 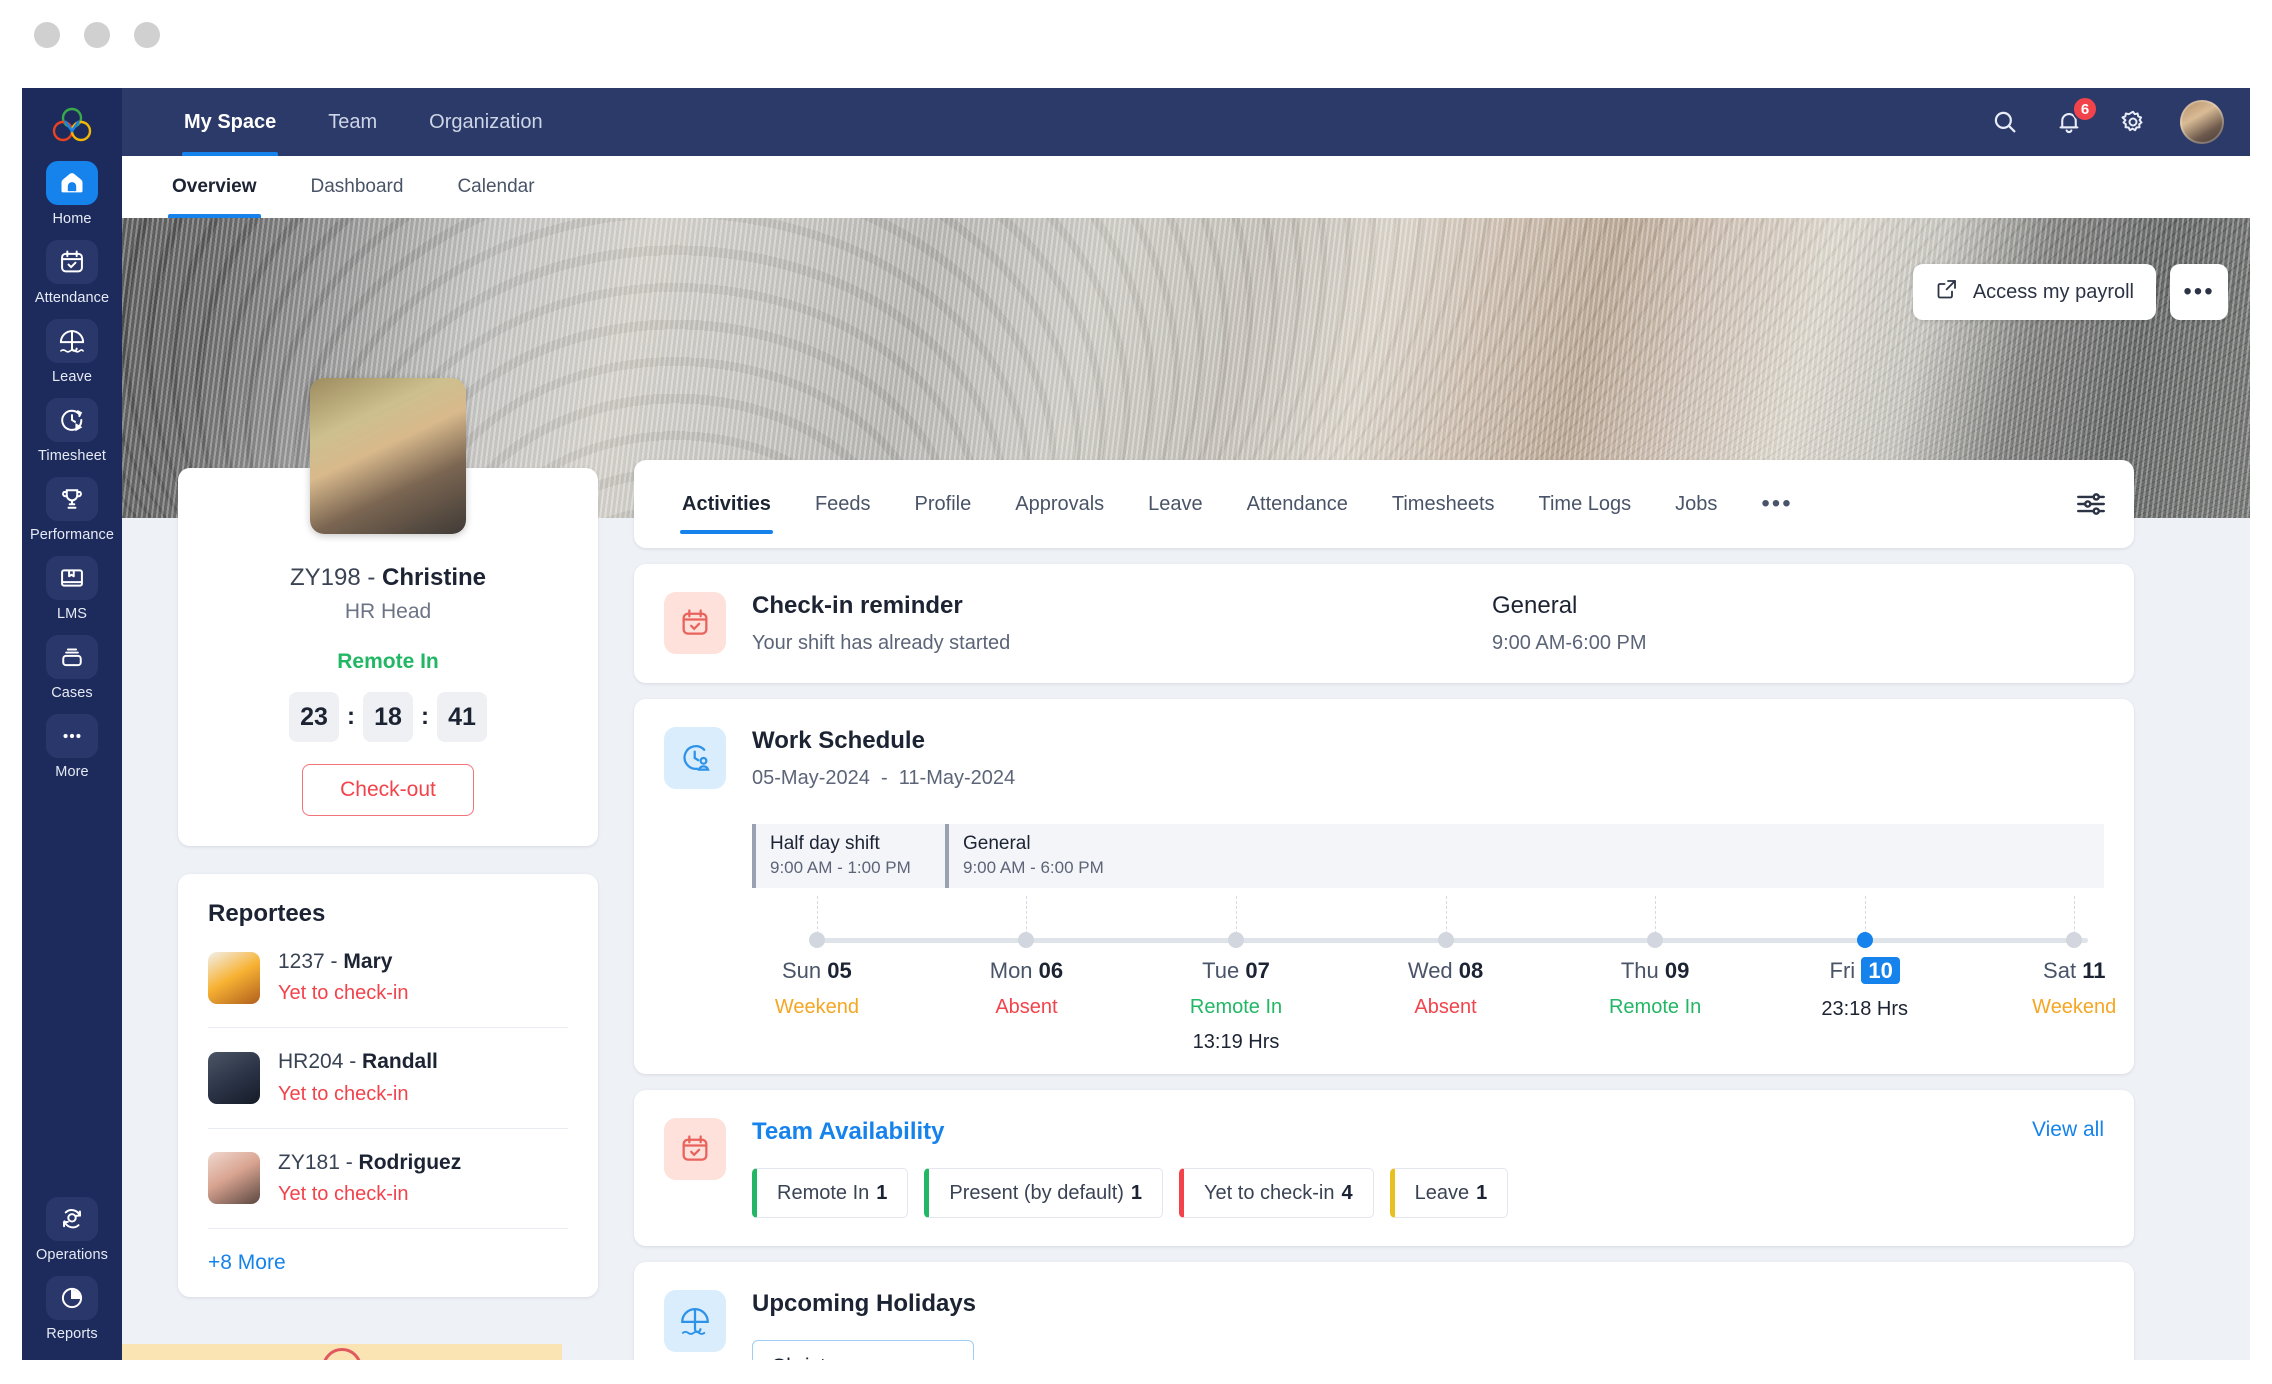 I want to click on team-availability-header: Team Availability View all, so click(x=1428, y=1132).